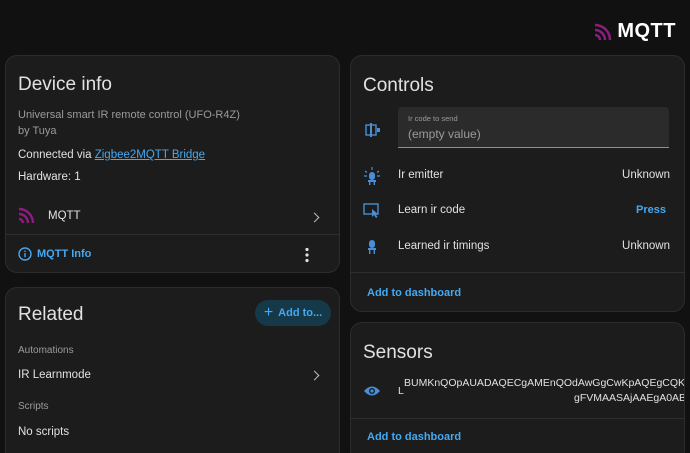 Image resolution: width=690 pixels, height=453 pixels. I want to click on eye-icon, so click(372, 391).